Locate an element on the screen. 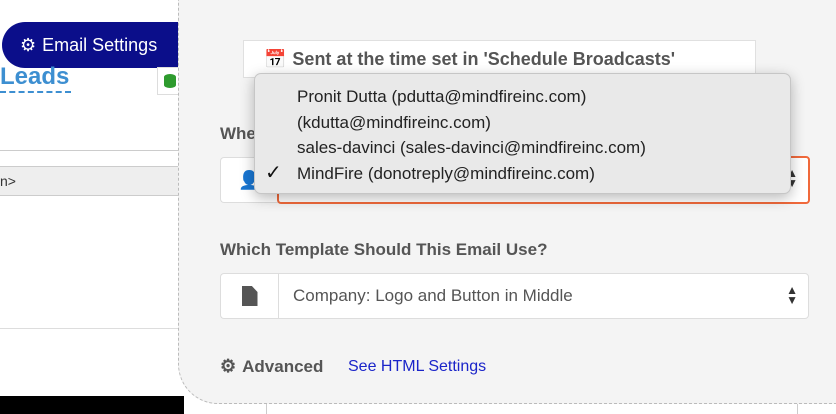 The width and height of the screenshot is (836, 414). advanced-toggle: ⚙ Advanced is located at coordinates (271, 366).